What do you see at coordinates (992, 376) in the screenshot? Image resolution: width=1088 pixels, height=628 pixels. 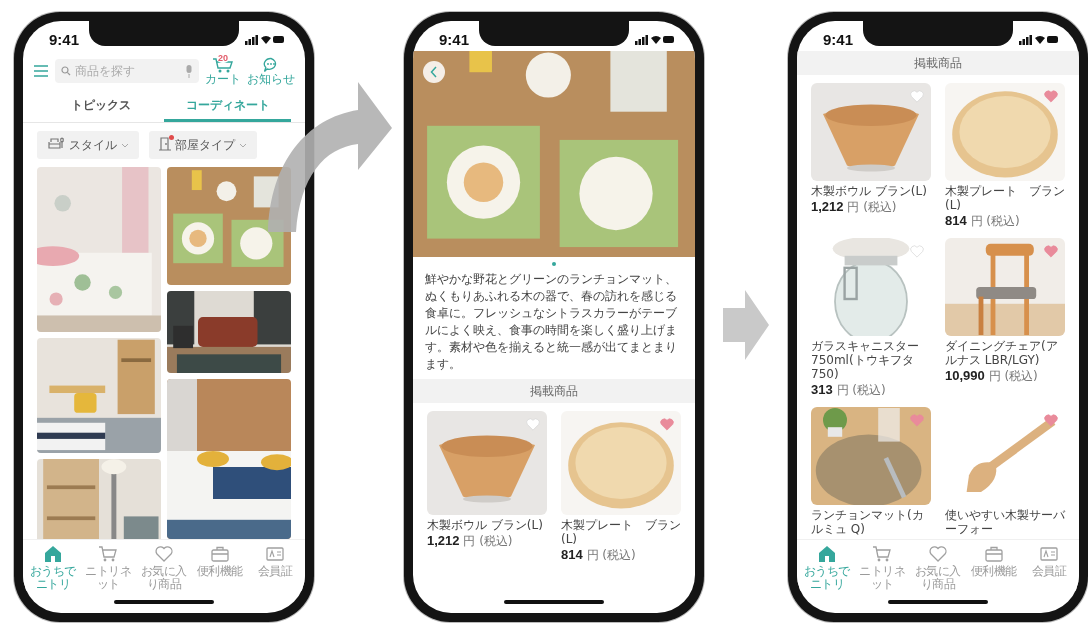 I see `product-price: 10,990 円 (税込)` at bounding box center [992, 376].